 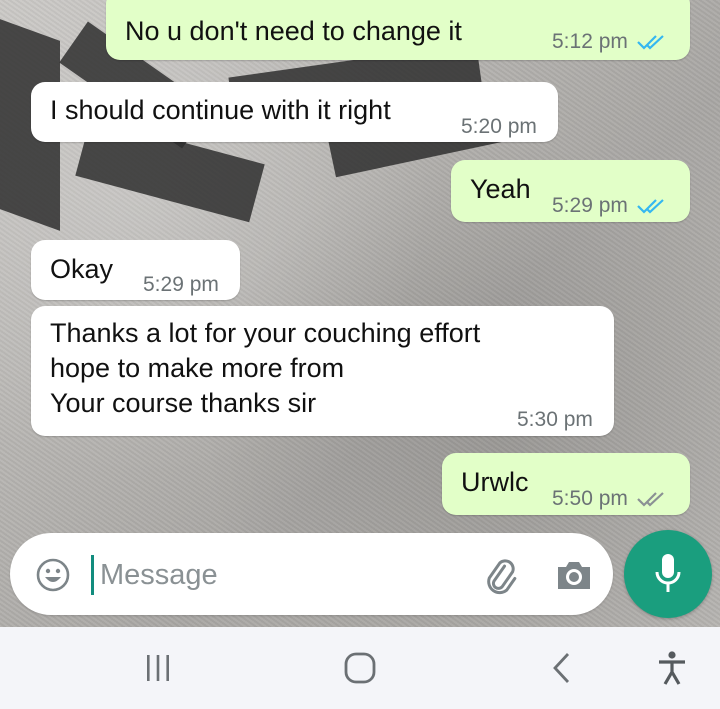 What do you see at coordinates (220, 110) in the screenshot?
I see `message-text: I should continue with it right` at bounding box center [220, 110].